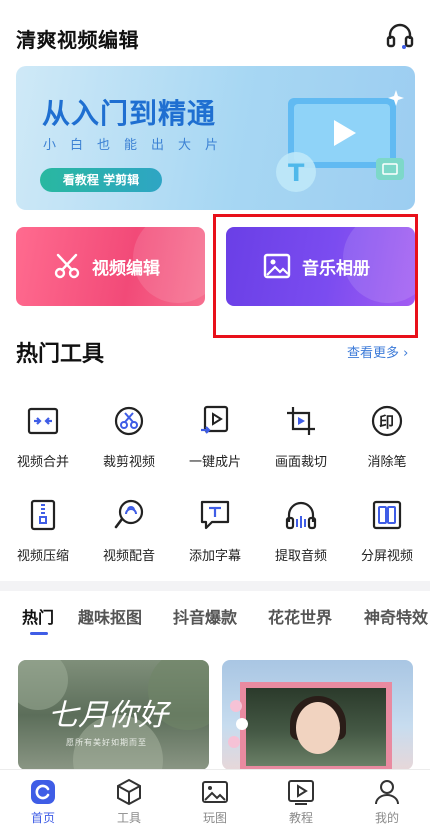 The image size is (430, 831). Describe the element at coordinates (301, 792) in the screenshot. I see `tutorial-icon` at that location.